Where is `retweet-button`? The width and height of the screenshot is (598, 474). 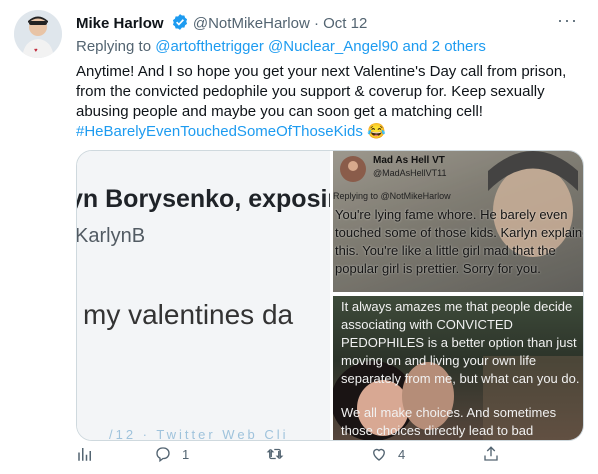 retweet-button is located at coordinates (280, 454).